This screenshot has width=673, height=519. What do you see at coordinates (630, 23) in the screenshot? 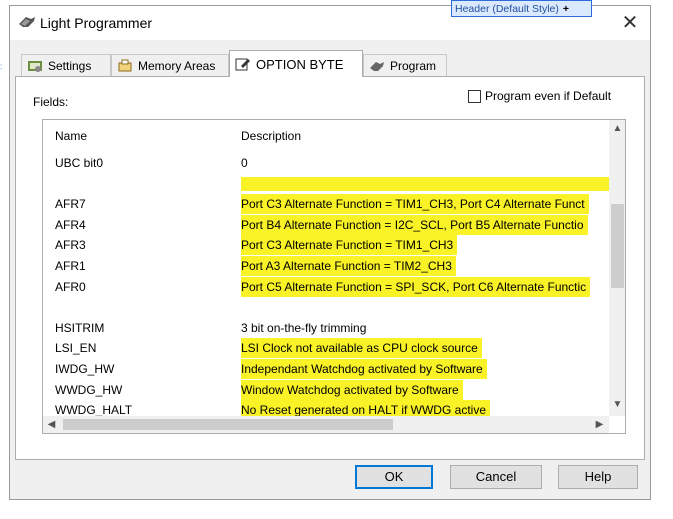
I see `close-button: ✕` at bounding box center [630, 23].